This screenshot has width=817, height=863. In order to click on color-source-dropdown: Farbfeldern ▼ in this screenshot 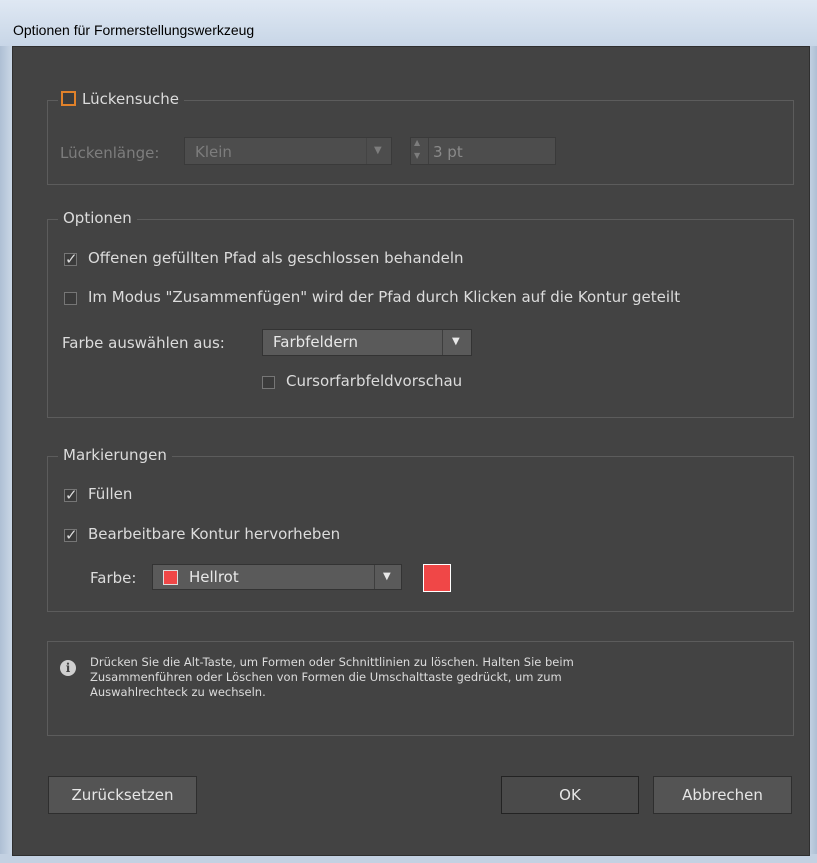, I will do `click(367, 342)`.